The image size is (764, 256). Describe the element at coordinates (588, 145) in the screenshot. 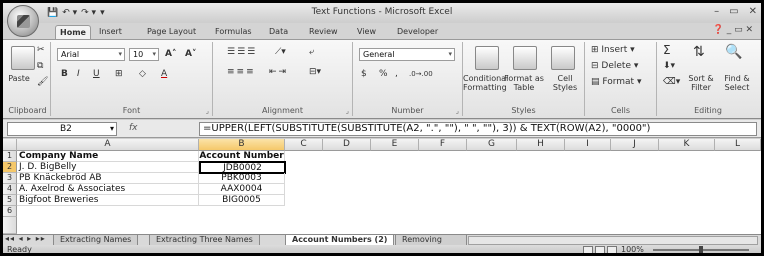

I see `column-header-i: I` at that location.